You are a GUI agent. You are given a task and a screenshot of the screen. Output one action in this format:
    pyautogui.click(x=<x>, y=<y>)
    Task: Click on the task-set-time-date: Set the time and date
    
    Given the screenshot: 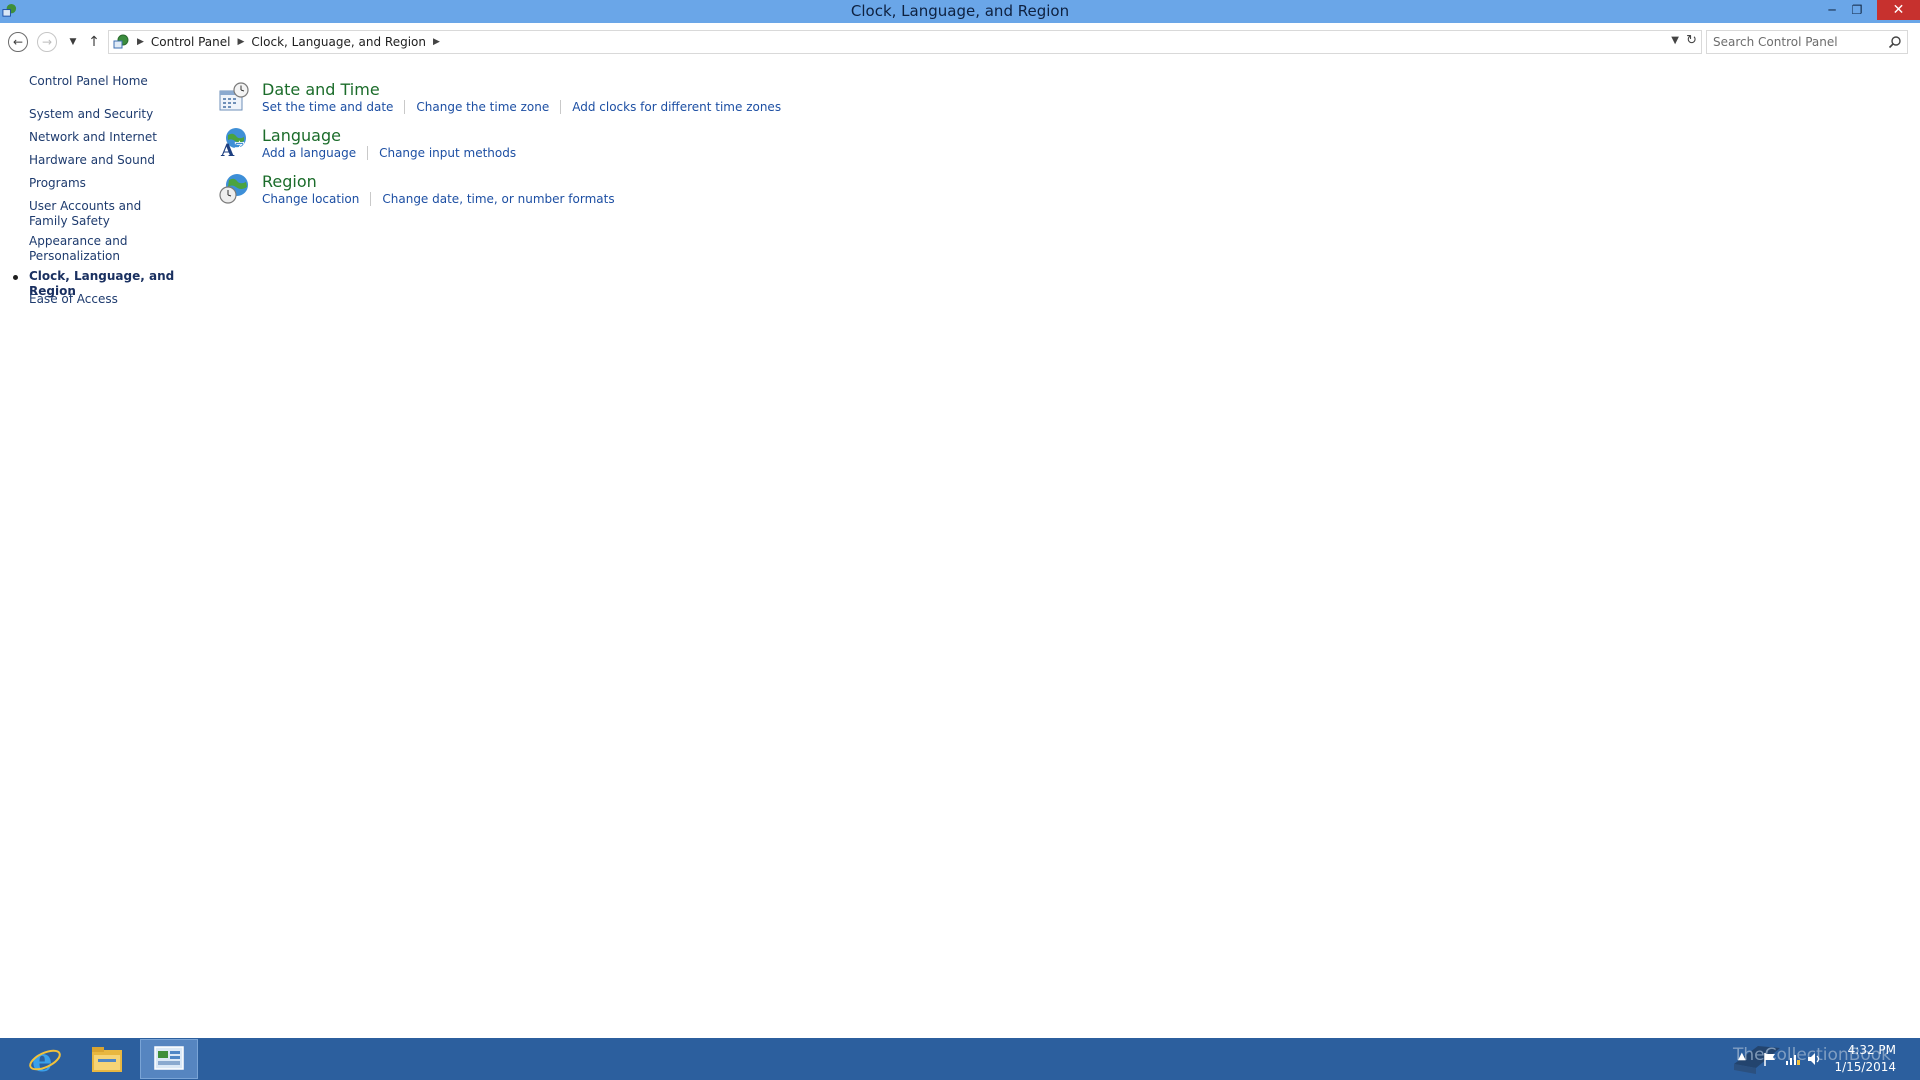 What is the action you would take?
    pyautogui.click(x=327, y=107)
    